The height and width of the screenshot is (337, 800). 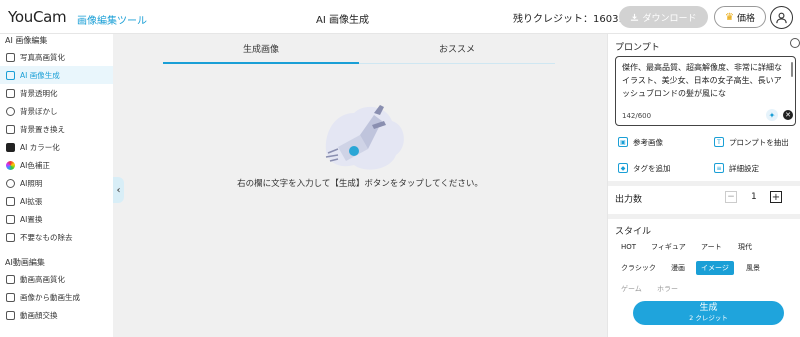 I want to click on sidebar-item-image-to-video: 画像から動画生成, so click(x=56, y=297).